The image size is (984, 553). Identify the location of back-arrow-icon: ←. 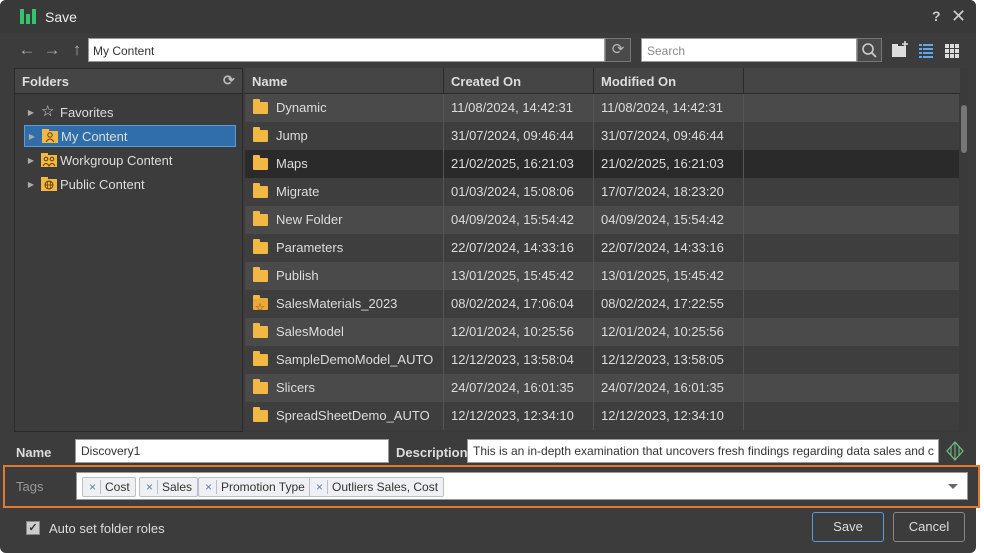
(27, 50).